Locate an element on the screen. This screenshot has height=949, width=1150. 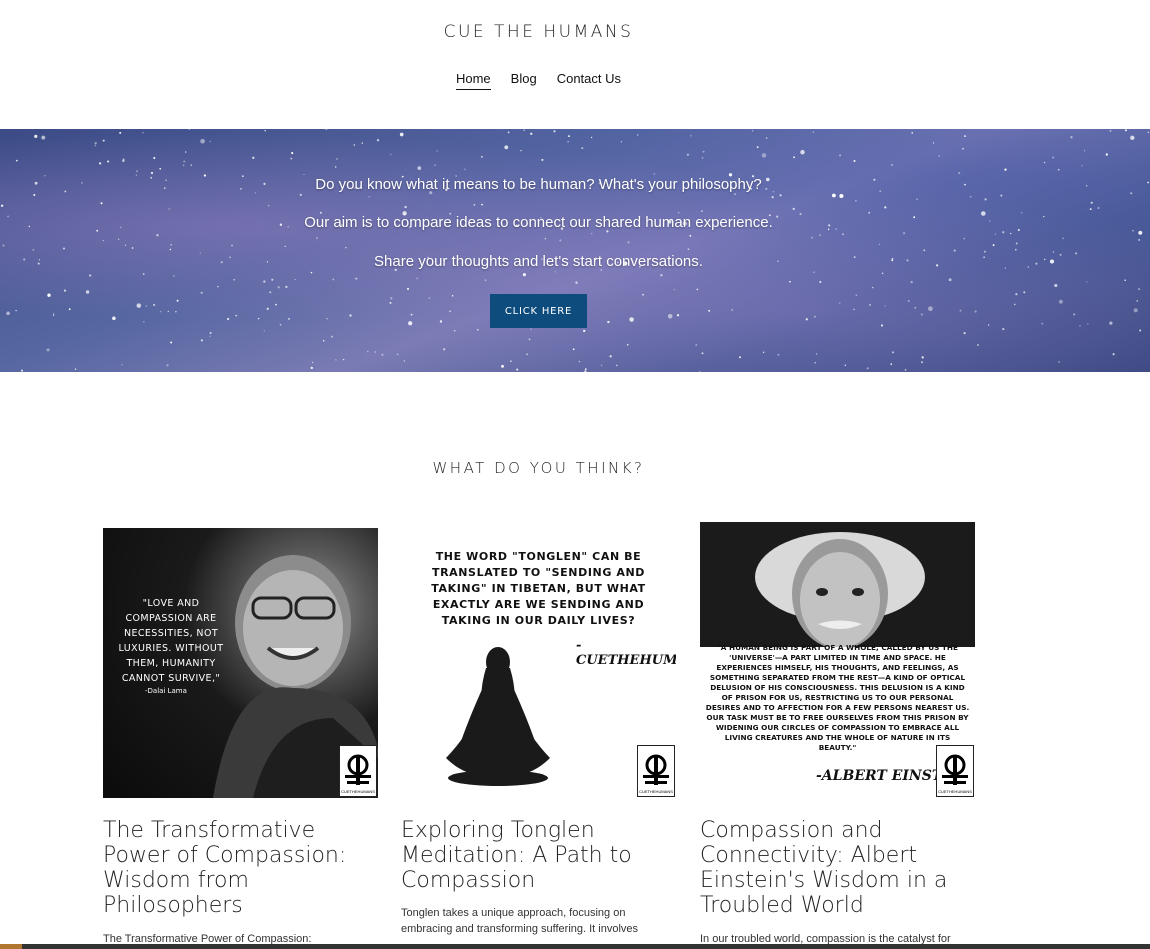
nav-item-home: Home is located at coordinates (473, 80).